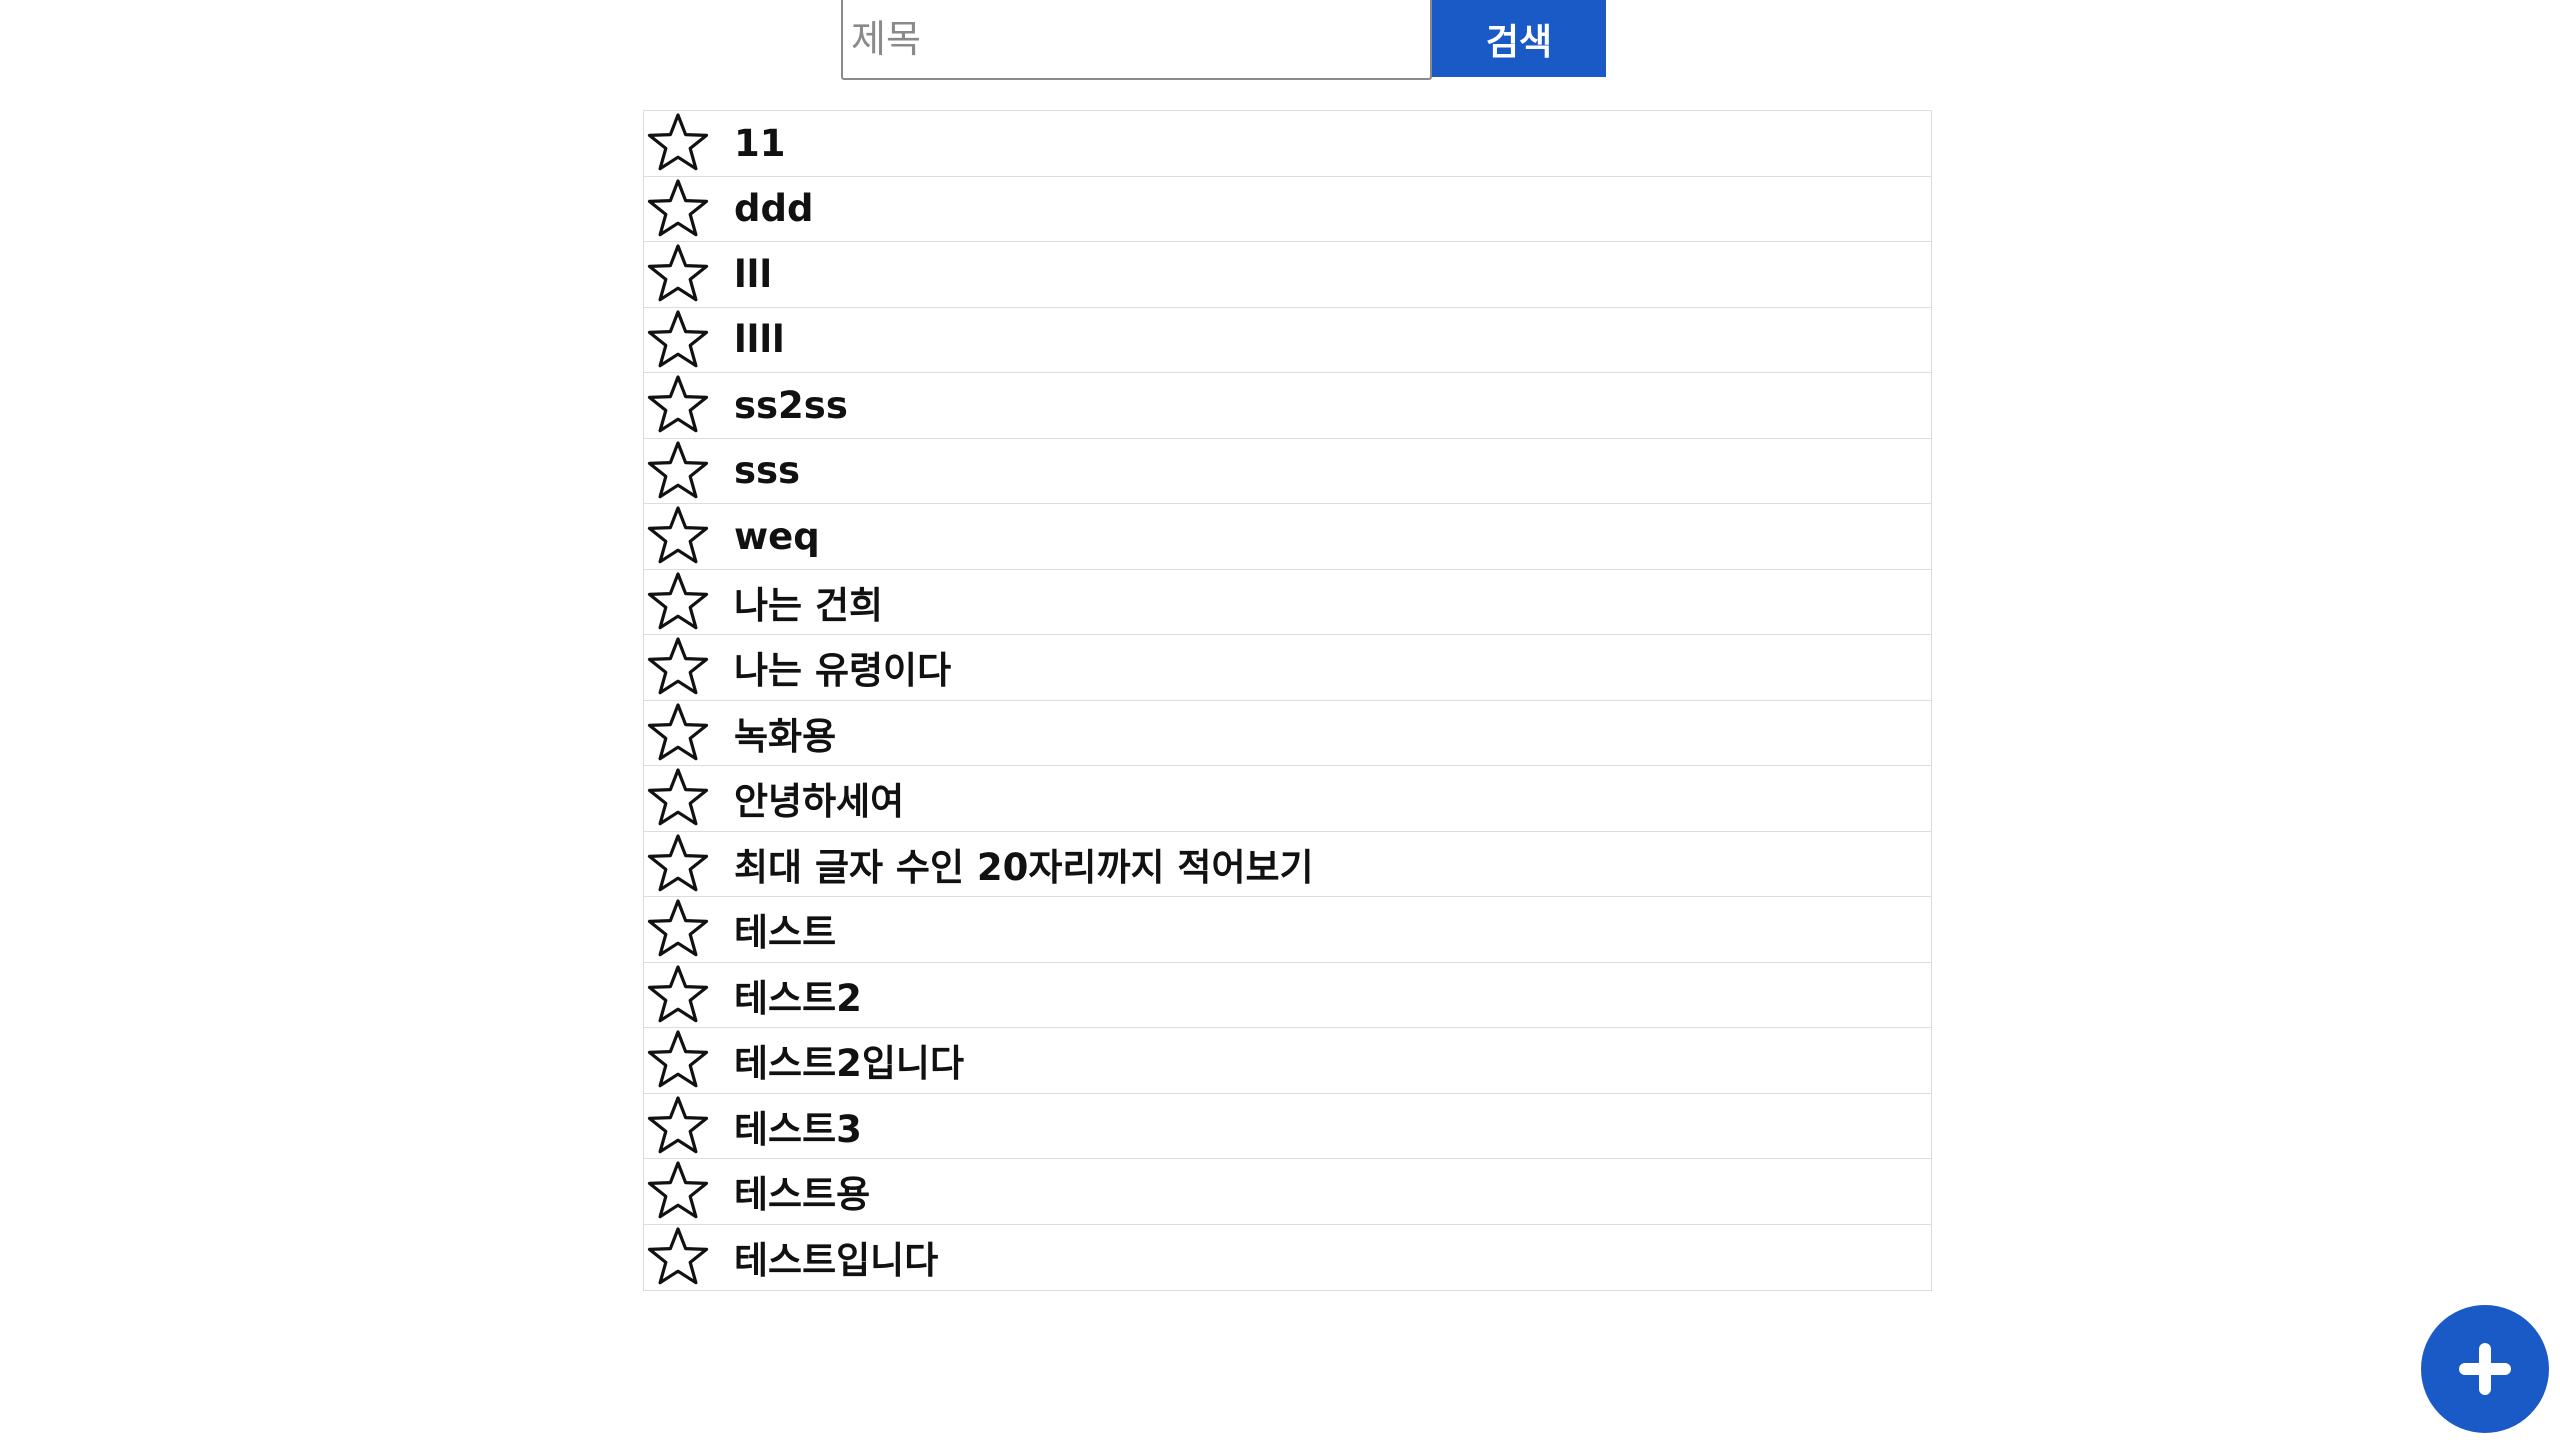  I want to click on list-item: 나는 유령이다, so click(1287, 668).